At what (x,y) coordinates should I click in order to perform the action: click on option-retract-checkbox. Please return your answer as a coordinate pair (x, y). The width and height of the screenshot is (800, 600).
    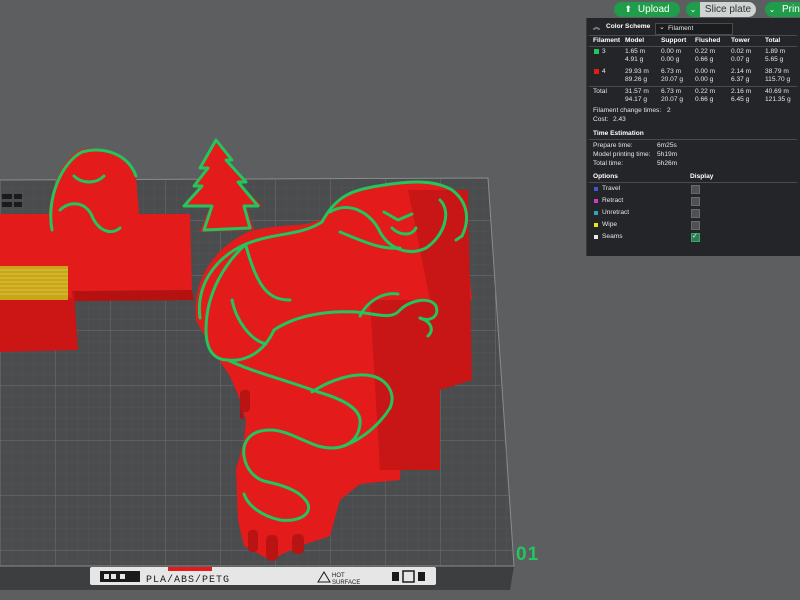
    Looking at the image, I should click on (695, 201).